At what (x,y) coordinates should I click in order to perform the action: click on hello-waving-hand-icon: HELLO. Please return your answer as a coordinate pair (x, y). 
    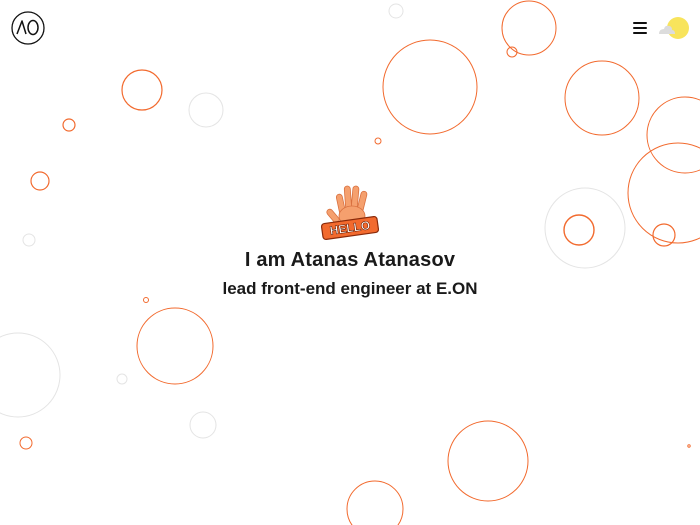
    Looking at the image, I should click on (350, 213).